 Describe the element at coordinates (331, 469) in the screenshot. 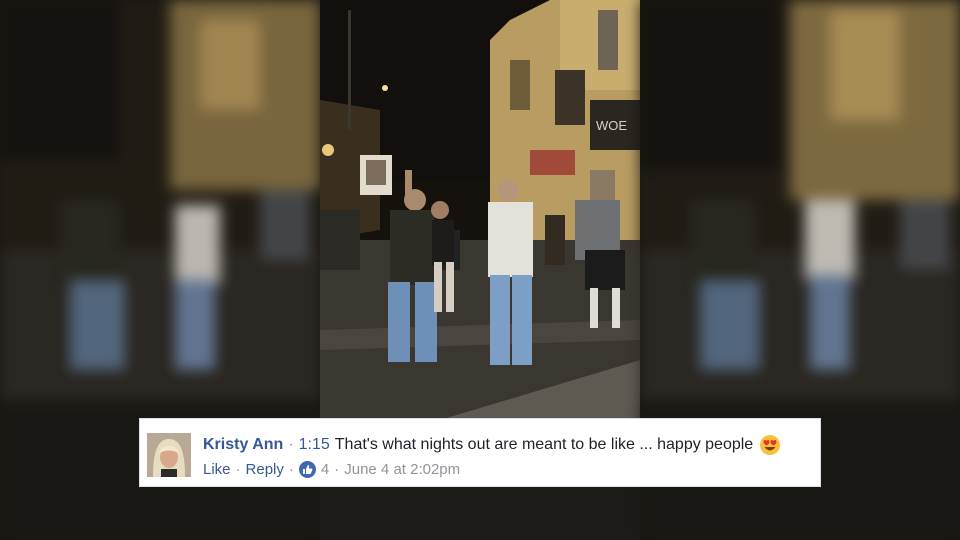

I see `comment-actions: Like · Reply · 4 · June 4 at 2:02pm` at that location.